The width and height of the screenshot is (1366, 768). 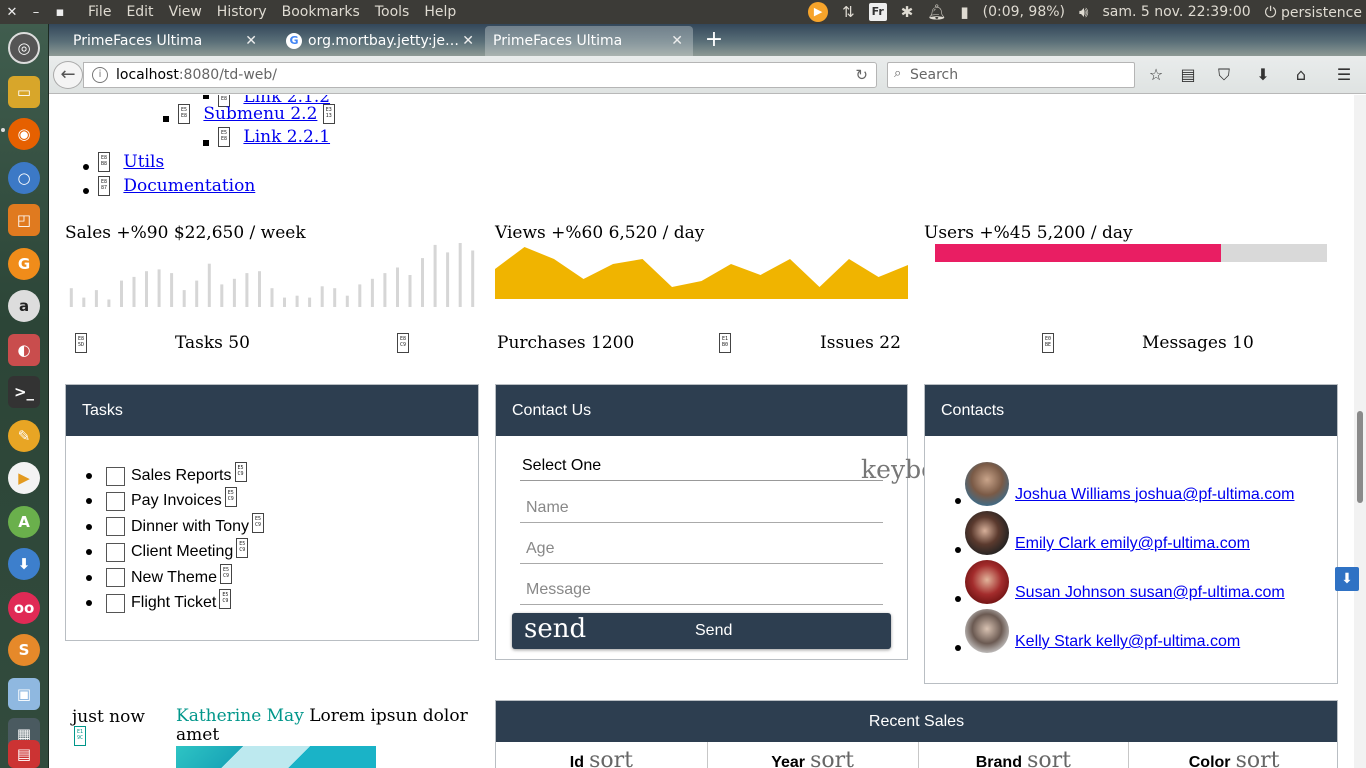 What do you see at coordinates (1124, 484) in the screenshot?
I see `contact-item: Joshua Williams joshua@pf-ultima.com` at bounding box center [1124, 484].